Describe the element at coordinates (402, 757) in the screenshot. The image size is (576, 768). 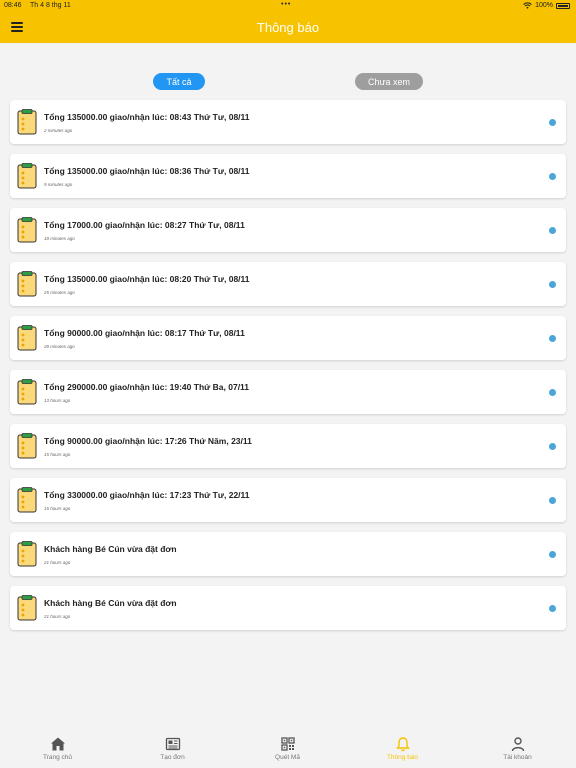
I see `tab-notifications-label: Thông báo` at that location.